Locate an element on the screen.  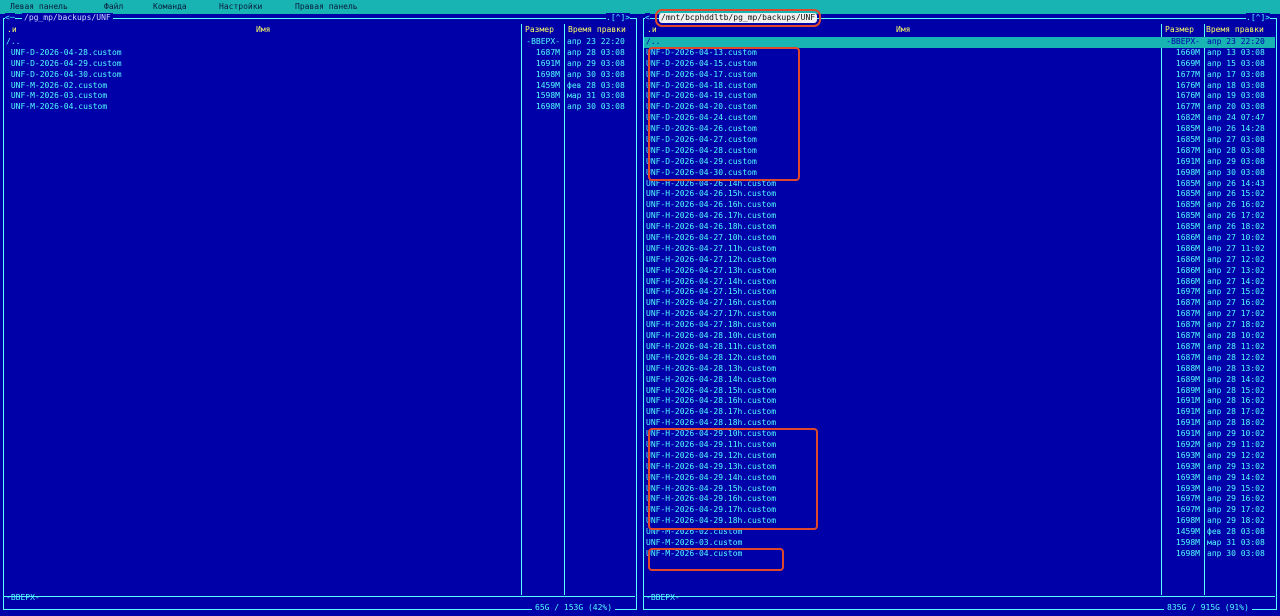
file-name: UNF-H-2026-04-27.16h.custom is located at coordinates (711, 303).